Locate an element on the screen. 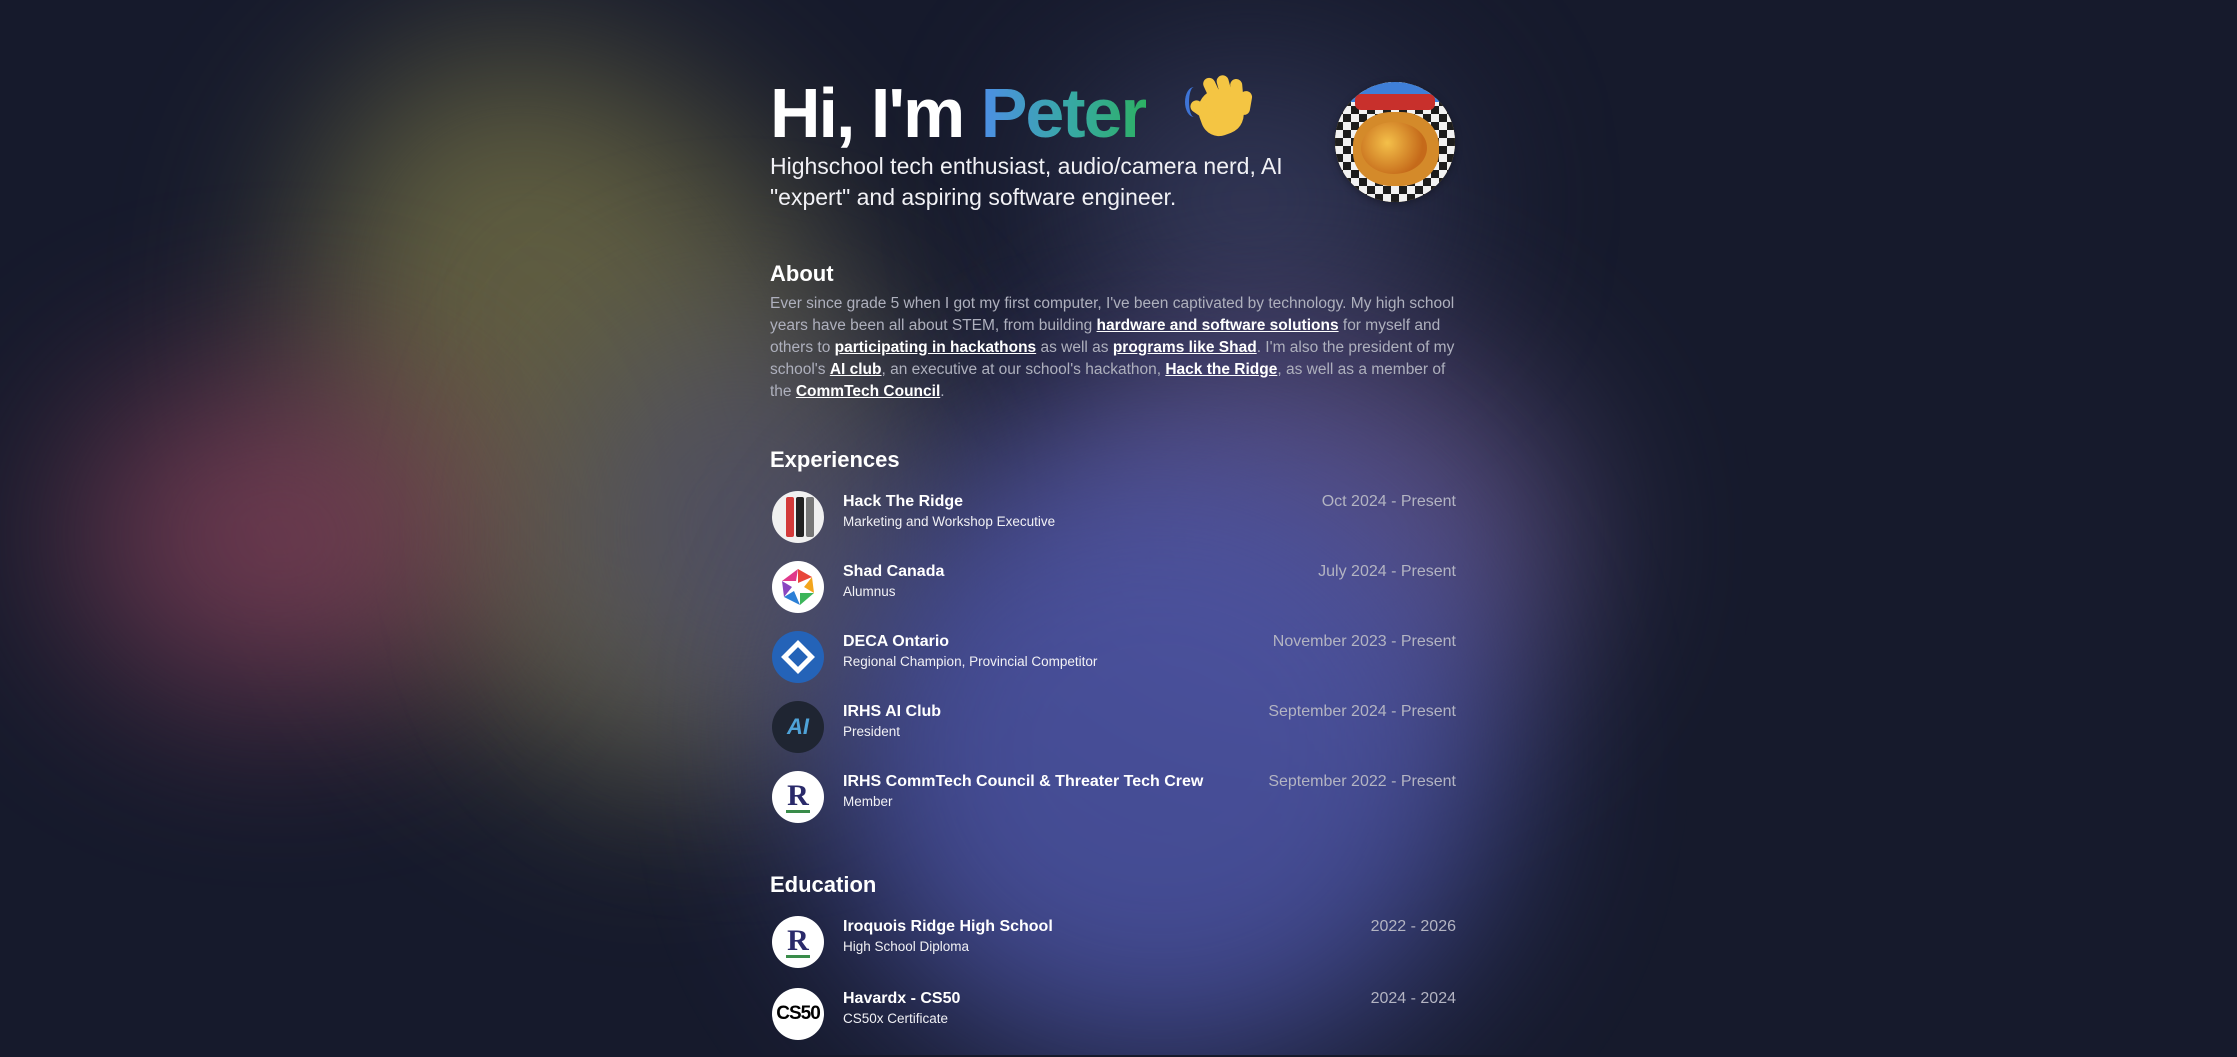 The height and width of the screenshot is (1057, 2237). item-role: Regional Champion, Provincial Competitor is located at coordinates (970, 661).